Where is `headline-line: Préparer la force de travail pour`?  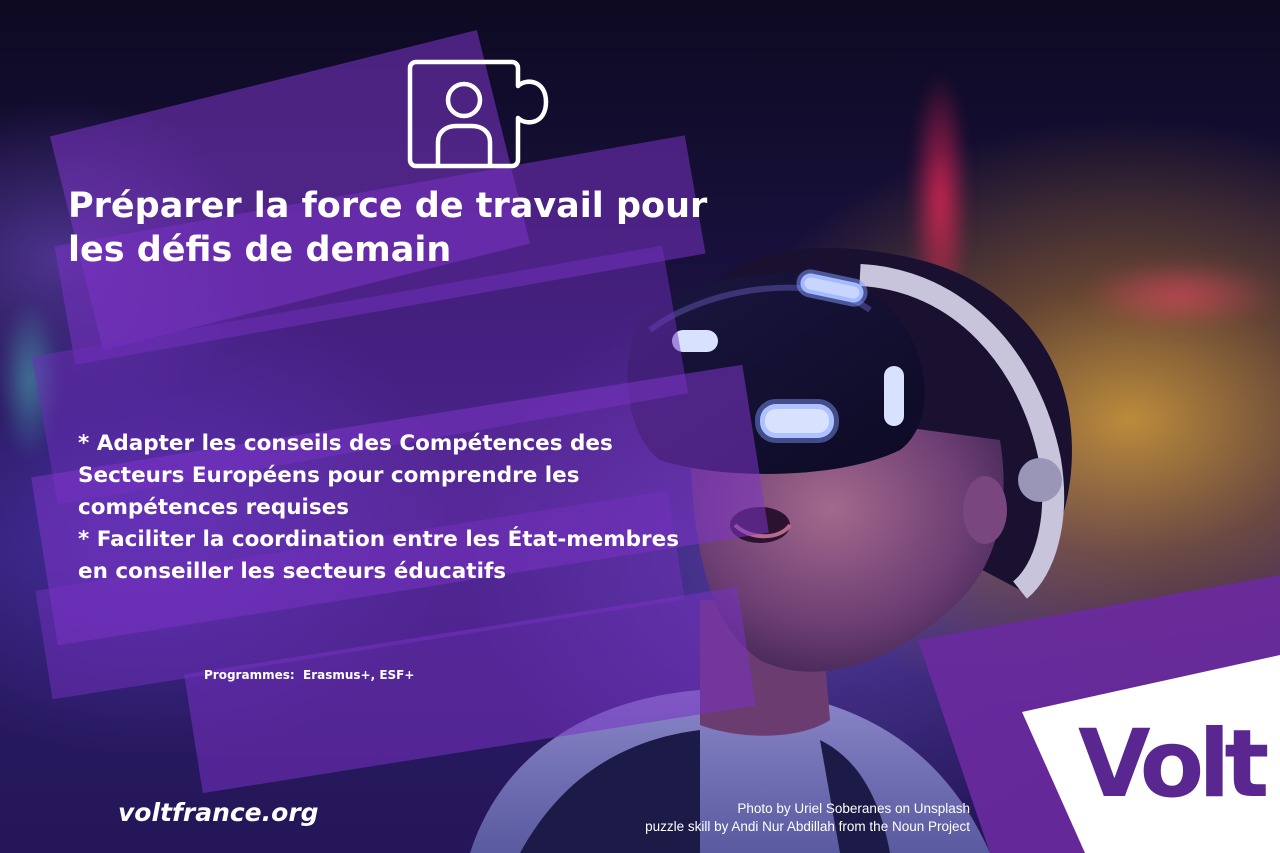 headline-line: Préparer la force de travail pour is located at coordinates (388, 206).